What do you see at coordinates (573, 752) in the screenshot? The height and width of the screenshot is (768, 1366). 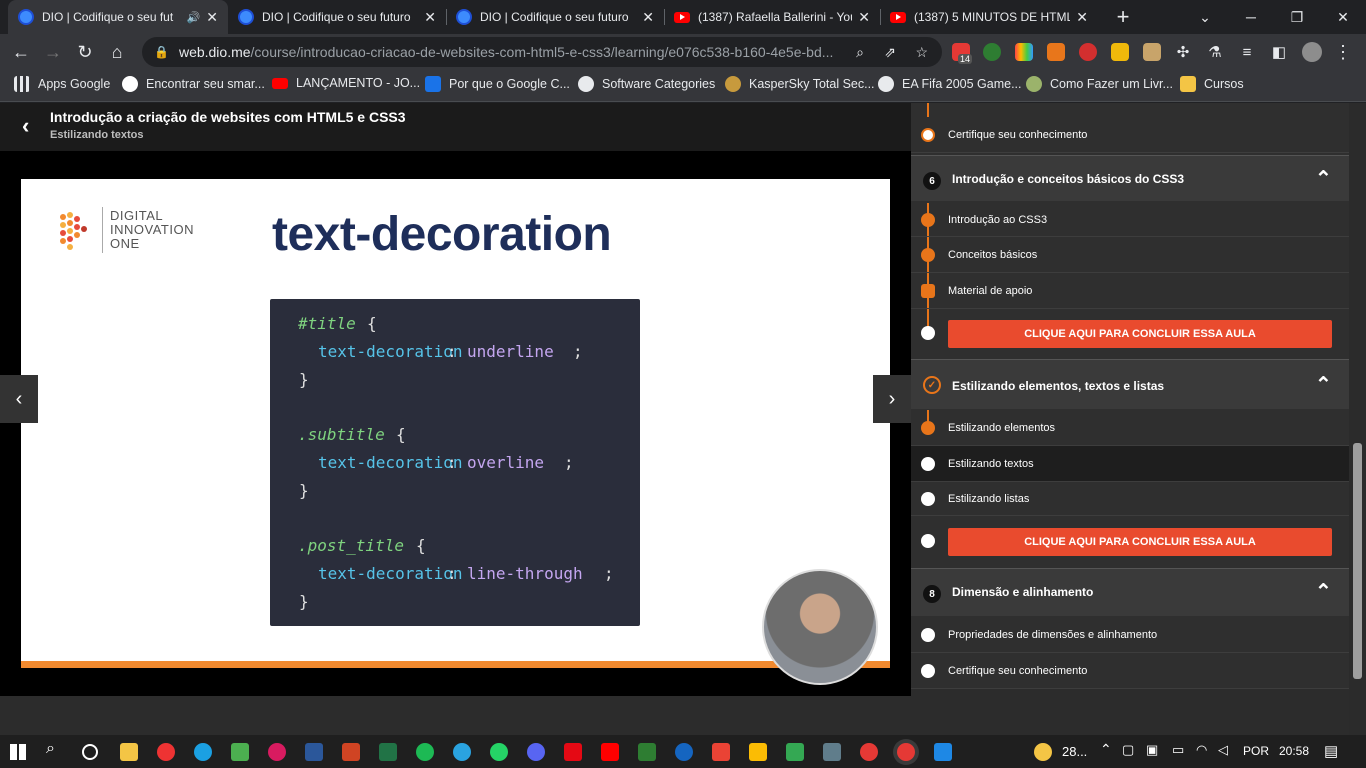 I see `netflix-icon` at bounding box center [573, 752].